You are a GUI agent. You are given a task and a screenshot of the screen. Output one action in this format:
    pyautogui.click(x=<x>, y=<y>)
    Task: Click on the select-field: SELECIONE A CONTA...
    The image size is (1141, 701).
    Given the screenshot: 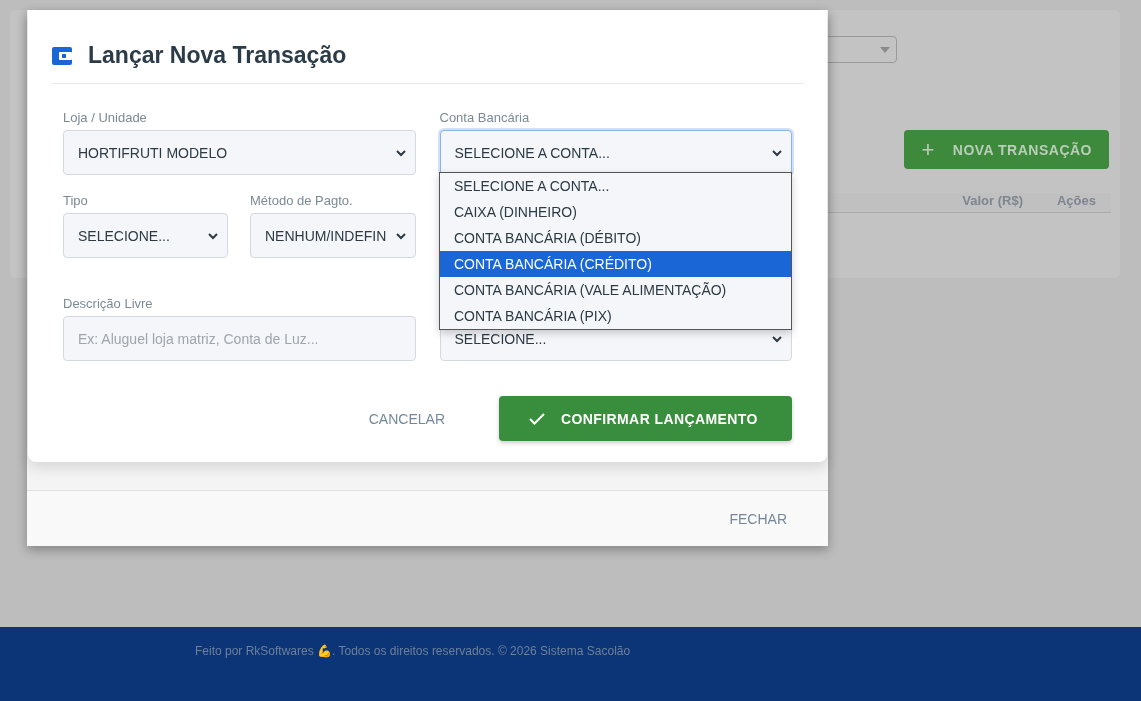 What is the action you would take?
    pyautogui.click(x=615, y=152)
    